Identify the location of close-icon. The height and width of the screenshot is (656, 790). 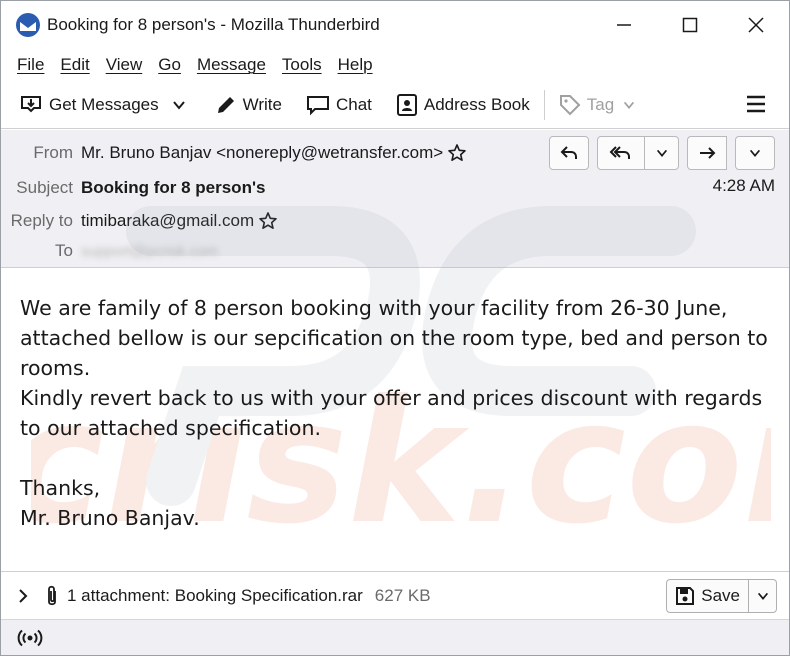
(756, 25).